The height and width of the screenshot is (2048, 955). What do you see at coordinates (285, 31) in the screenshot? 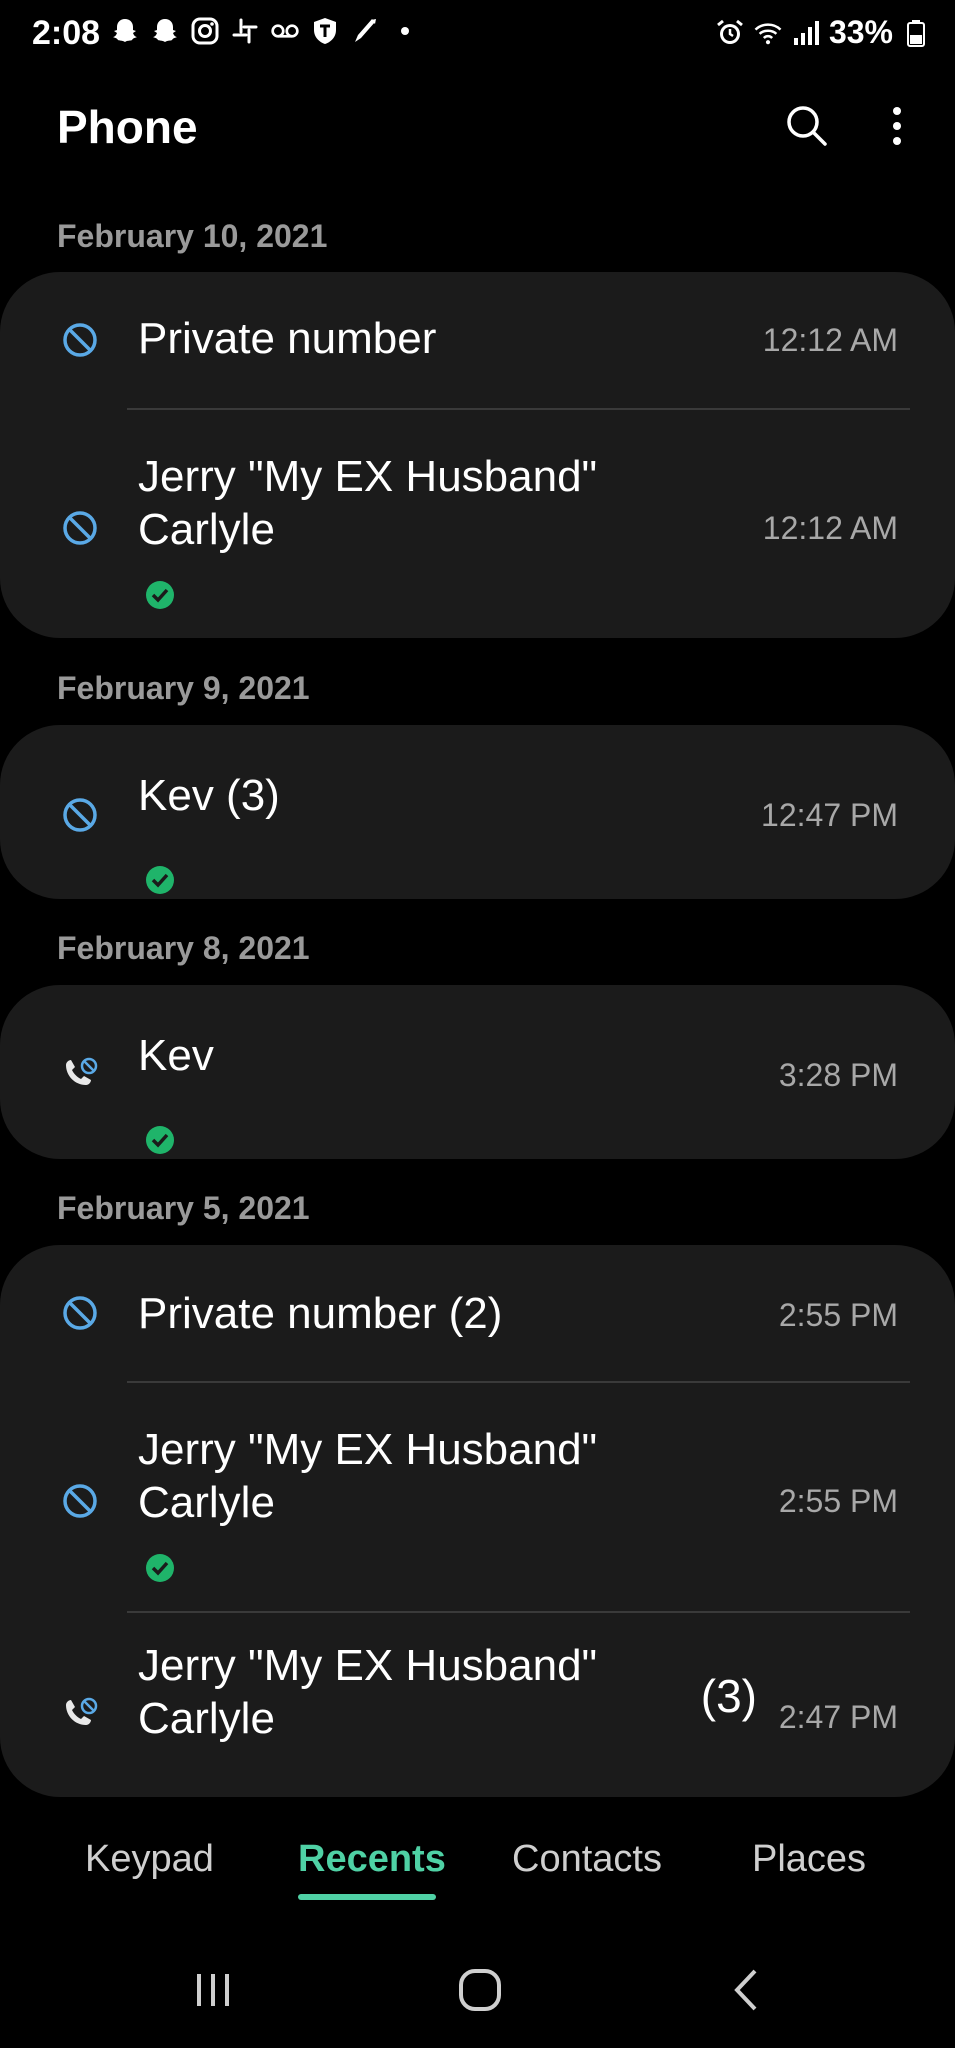
I see `voicemail-icon` at bounding box center [285, 31].